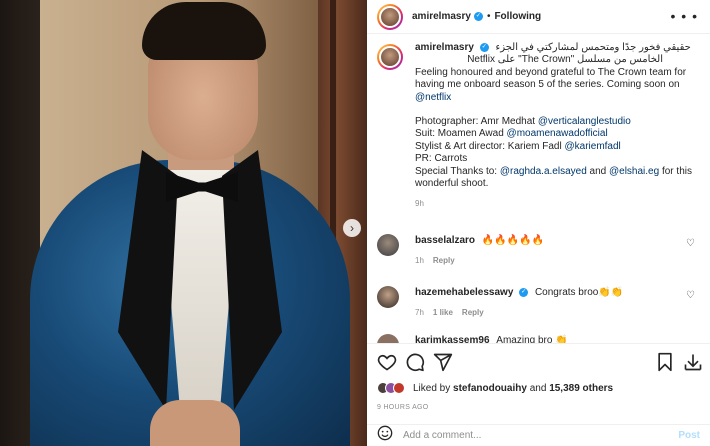 The image size is (710, 446). I want to click on caption-verified-badge-icon: ✓, so click(484, 47).